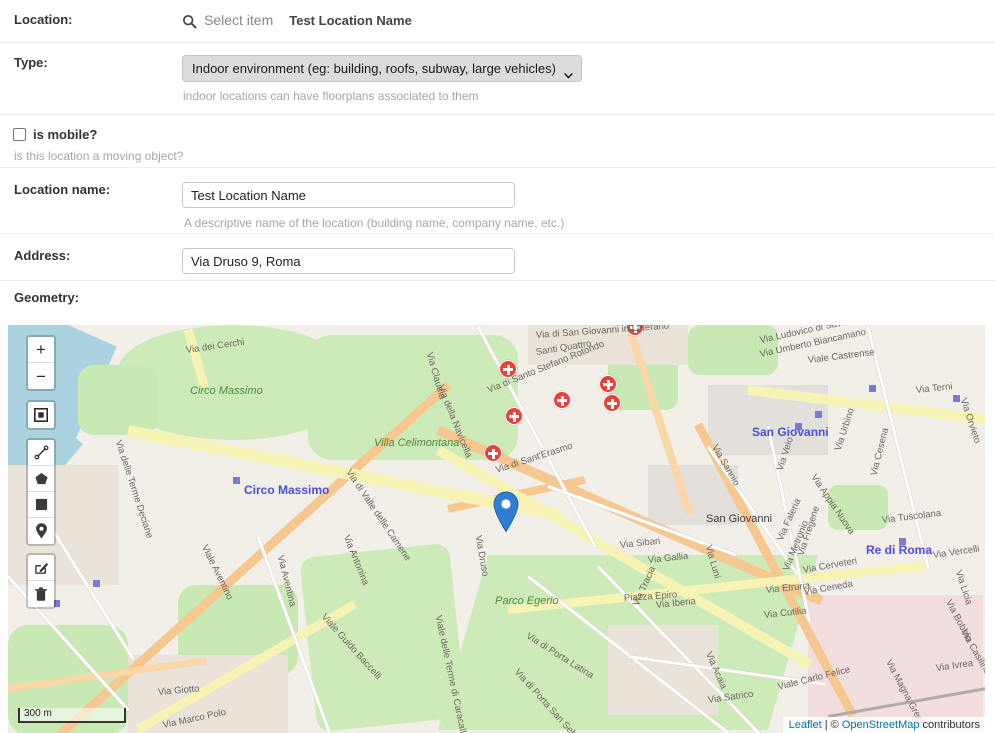 Image resolution: width=995 pixels, height=733 pixels. Describe the element at coordinates (805, 725) in the screenshot. I see `leaflet-link: Leaflet` at that location.